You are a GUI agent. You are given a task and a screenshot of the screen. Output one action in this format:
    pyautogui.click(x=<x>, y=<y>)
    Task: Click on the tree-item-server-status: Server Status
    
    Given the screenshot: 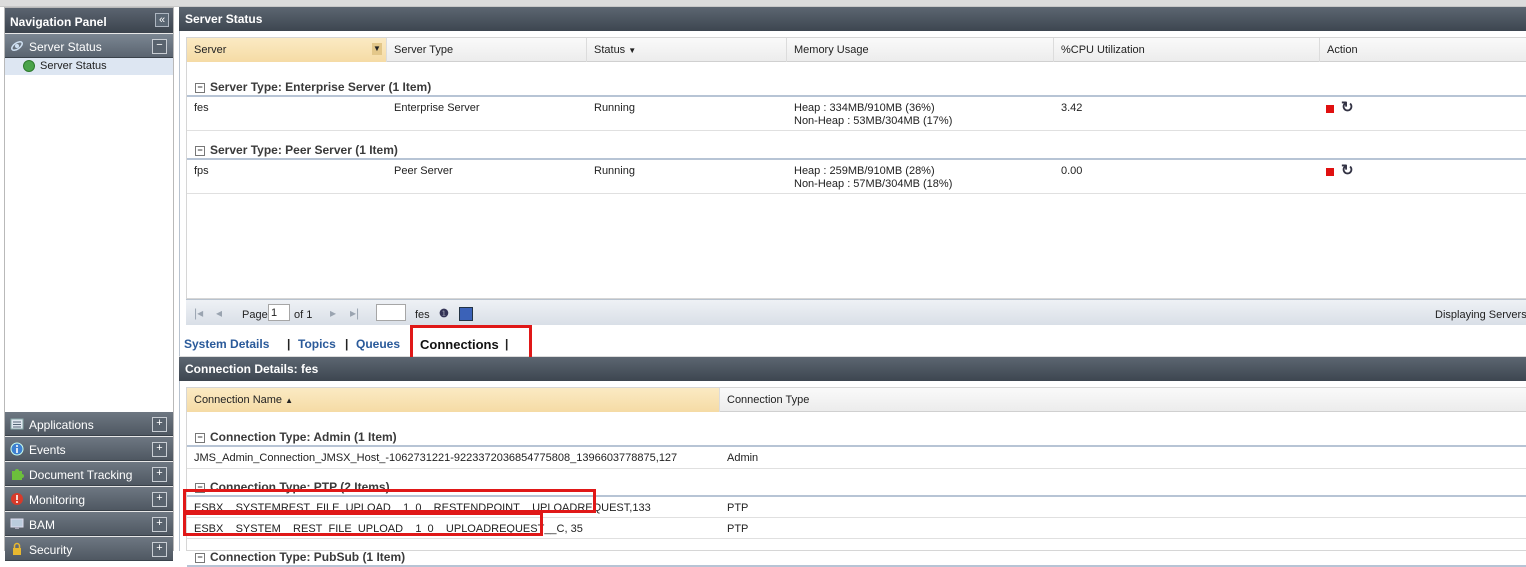 What is the action you would take?
    pyautogui.click(x=89, y=66)
    